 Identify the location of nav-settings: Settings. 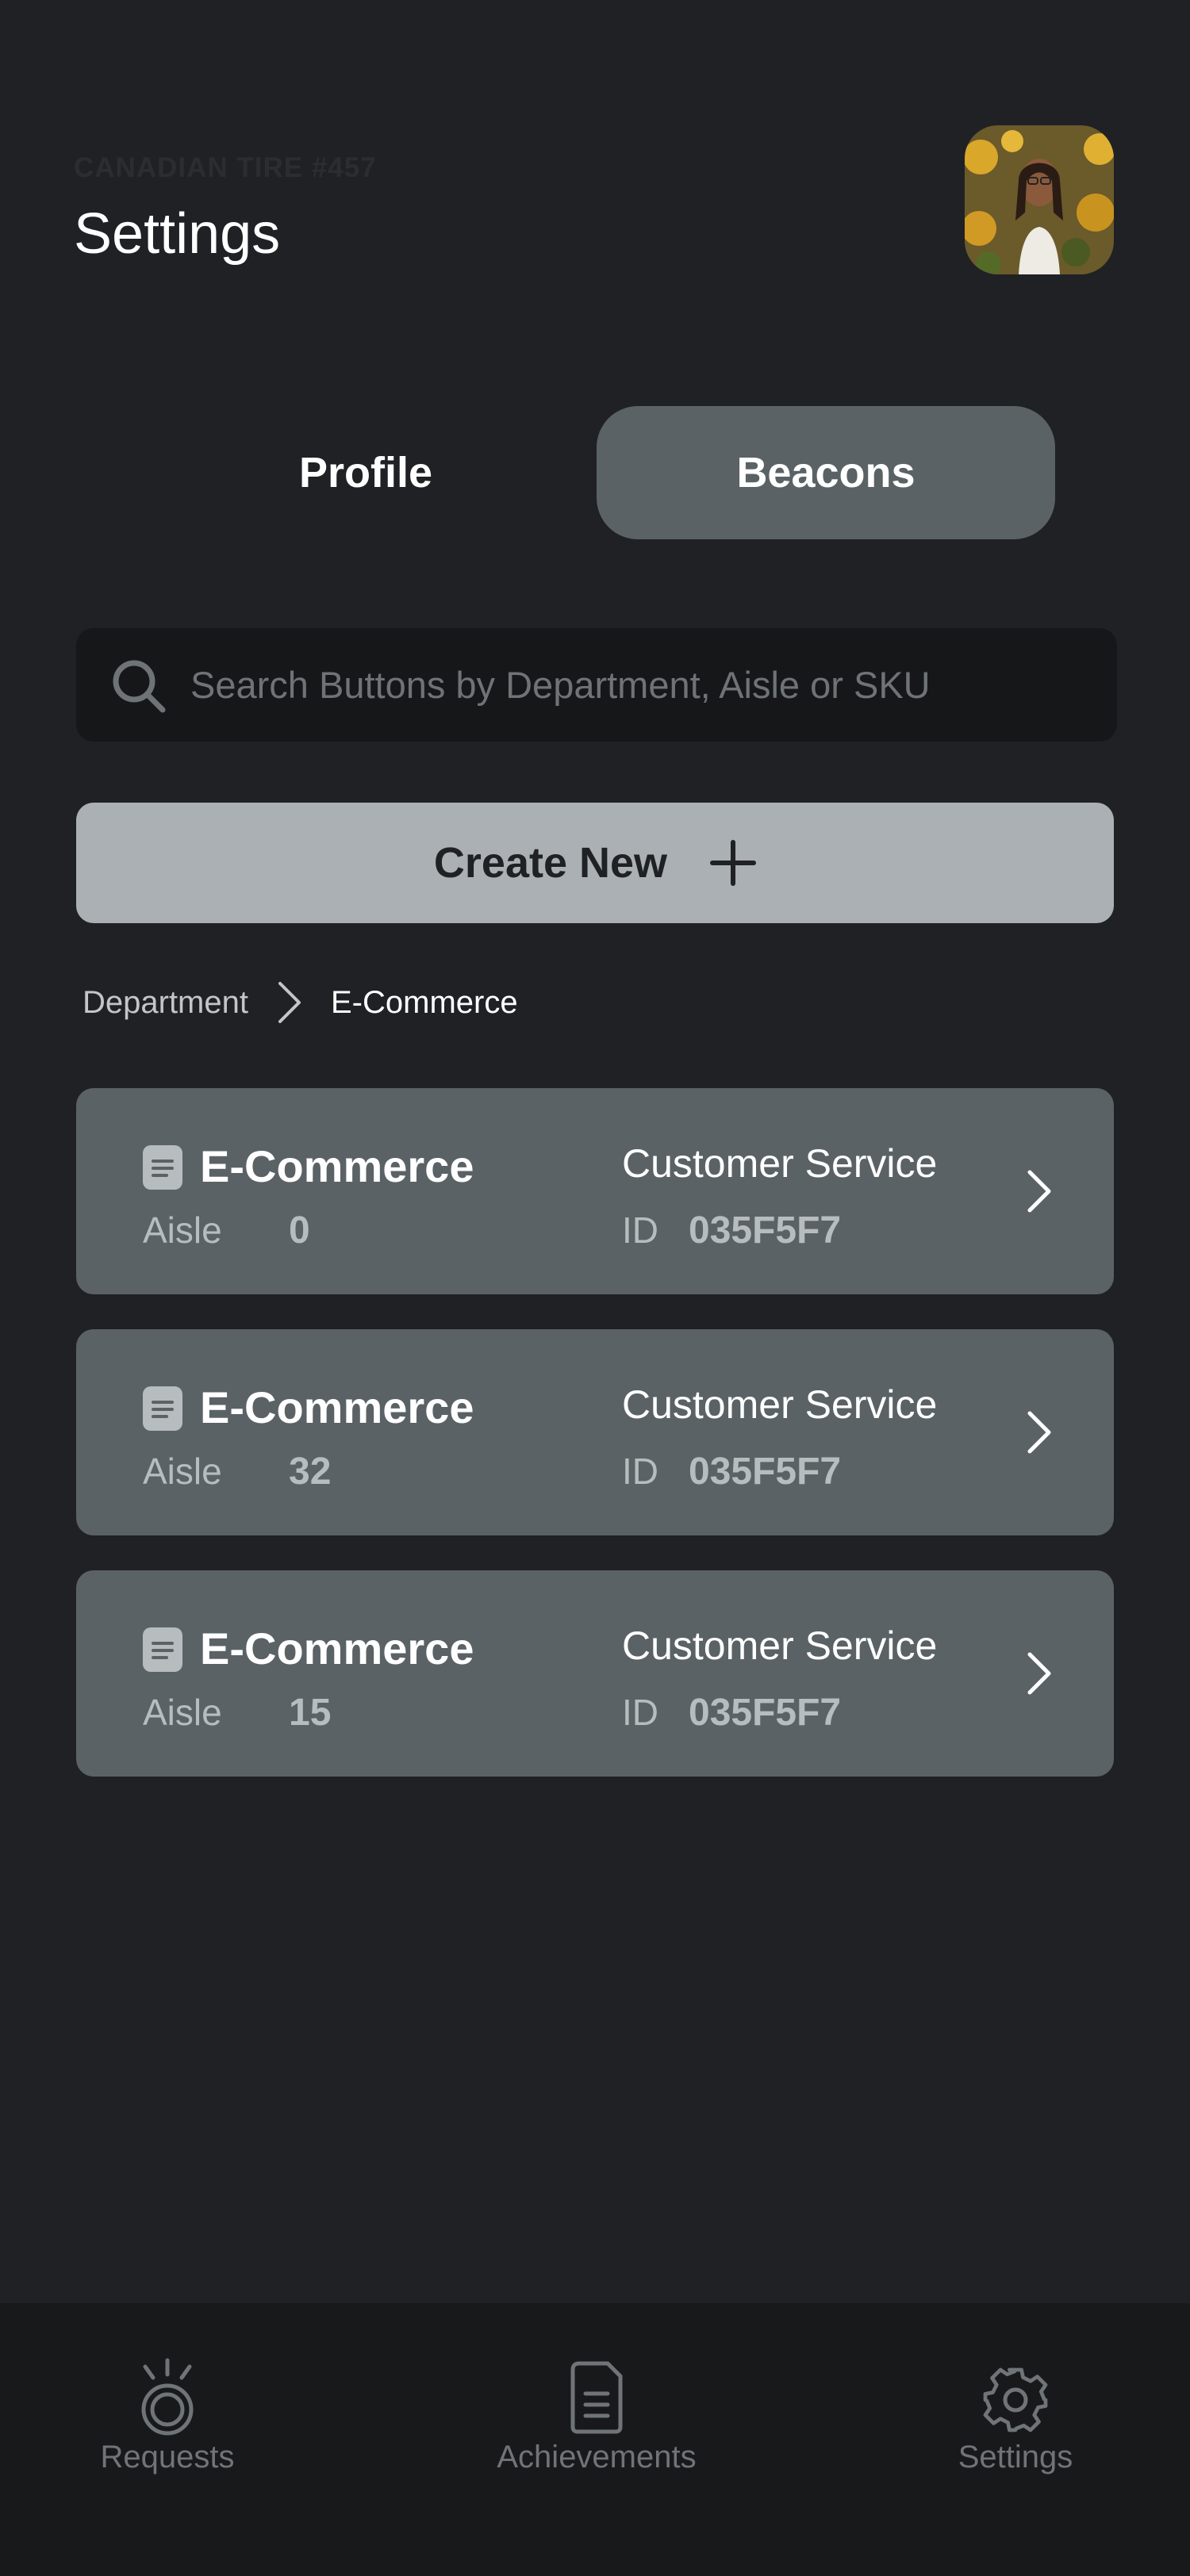
(1015, 2406).